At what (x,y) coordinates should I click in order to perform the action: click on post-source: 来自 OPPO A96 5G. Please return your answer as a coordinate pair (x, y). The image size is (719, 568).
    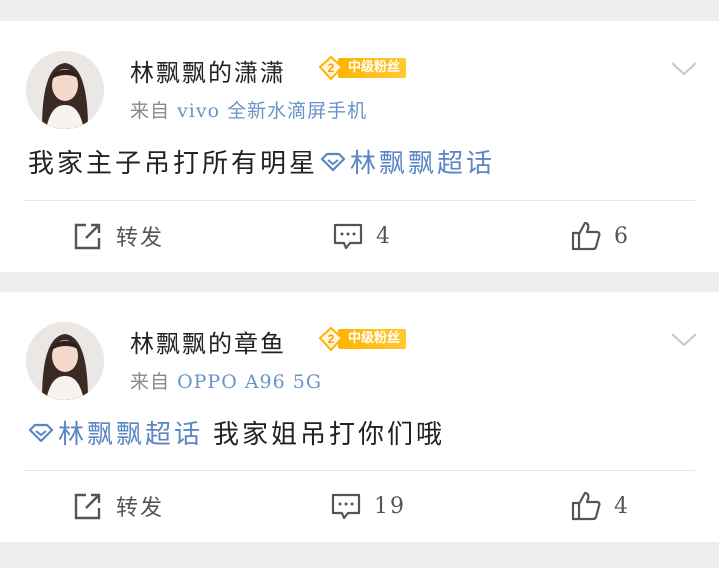
    Looking at the image, I should click on (226, 380).